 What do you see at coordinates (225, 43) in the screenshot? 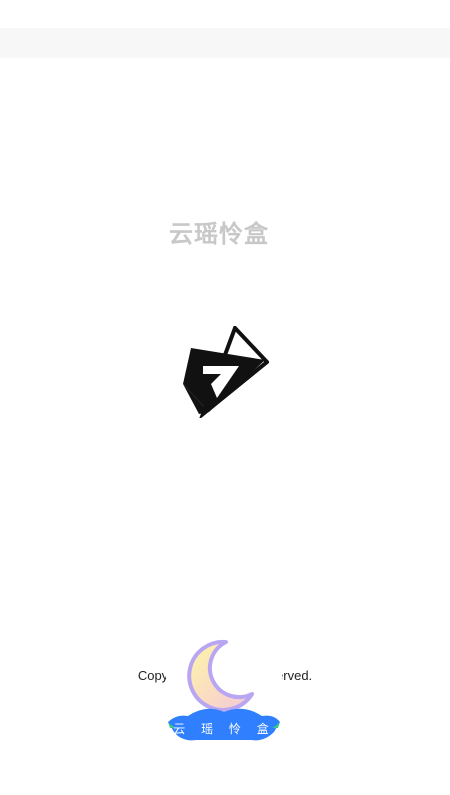
I see `top-band` at bounding box center [225, 43].